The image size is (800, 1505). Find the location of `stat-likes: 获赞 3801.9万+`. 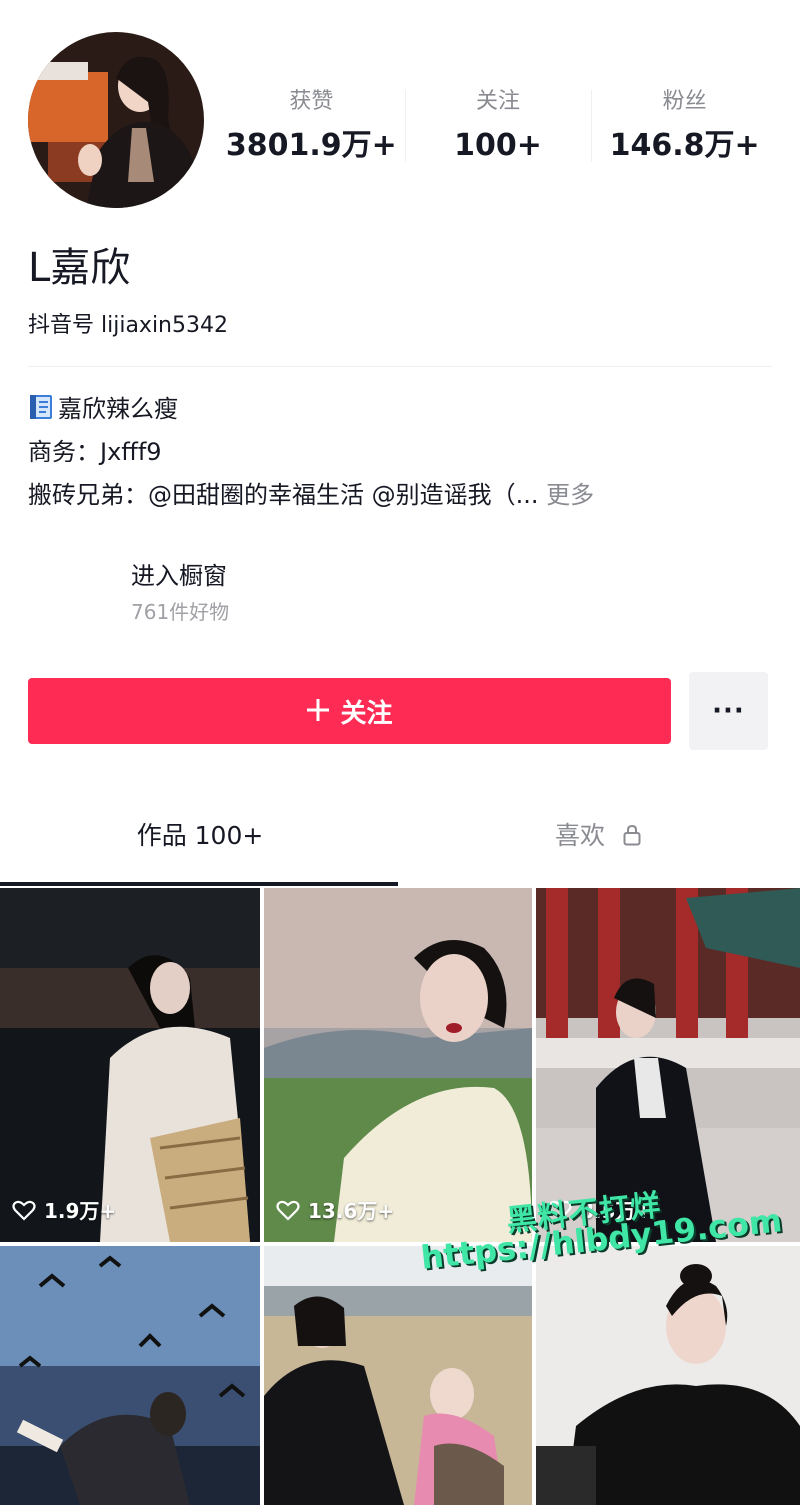

stat-likes: 获赞 3801.9万+ is located at coordinates (311, 127).